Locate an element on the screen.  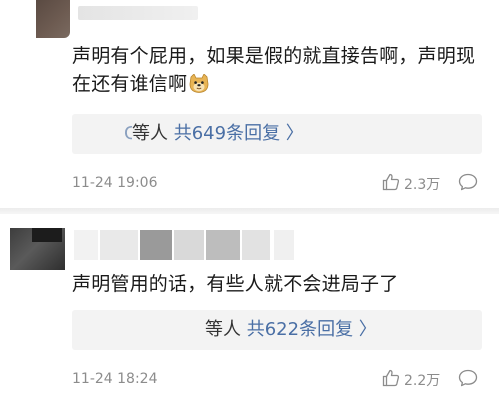
reply-summary: 等人 共622条回复 〉 is located at coordinates (291, 330).